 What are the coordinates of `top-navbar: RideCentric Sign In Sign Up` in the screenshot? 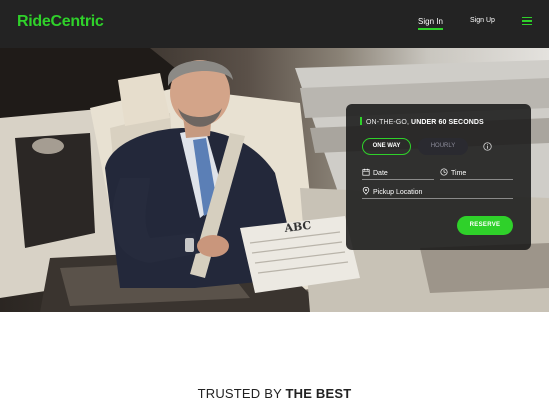 It's located at (274, 24).